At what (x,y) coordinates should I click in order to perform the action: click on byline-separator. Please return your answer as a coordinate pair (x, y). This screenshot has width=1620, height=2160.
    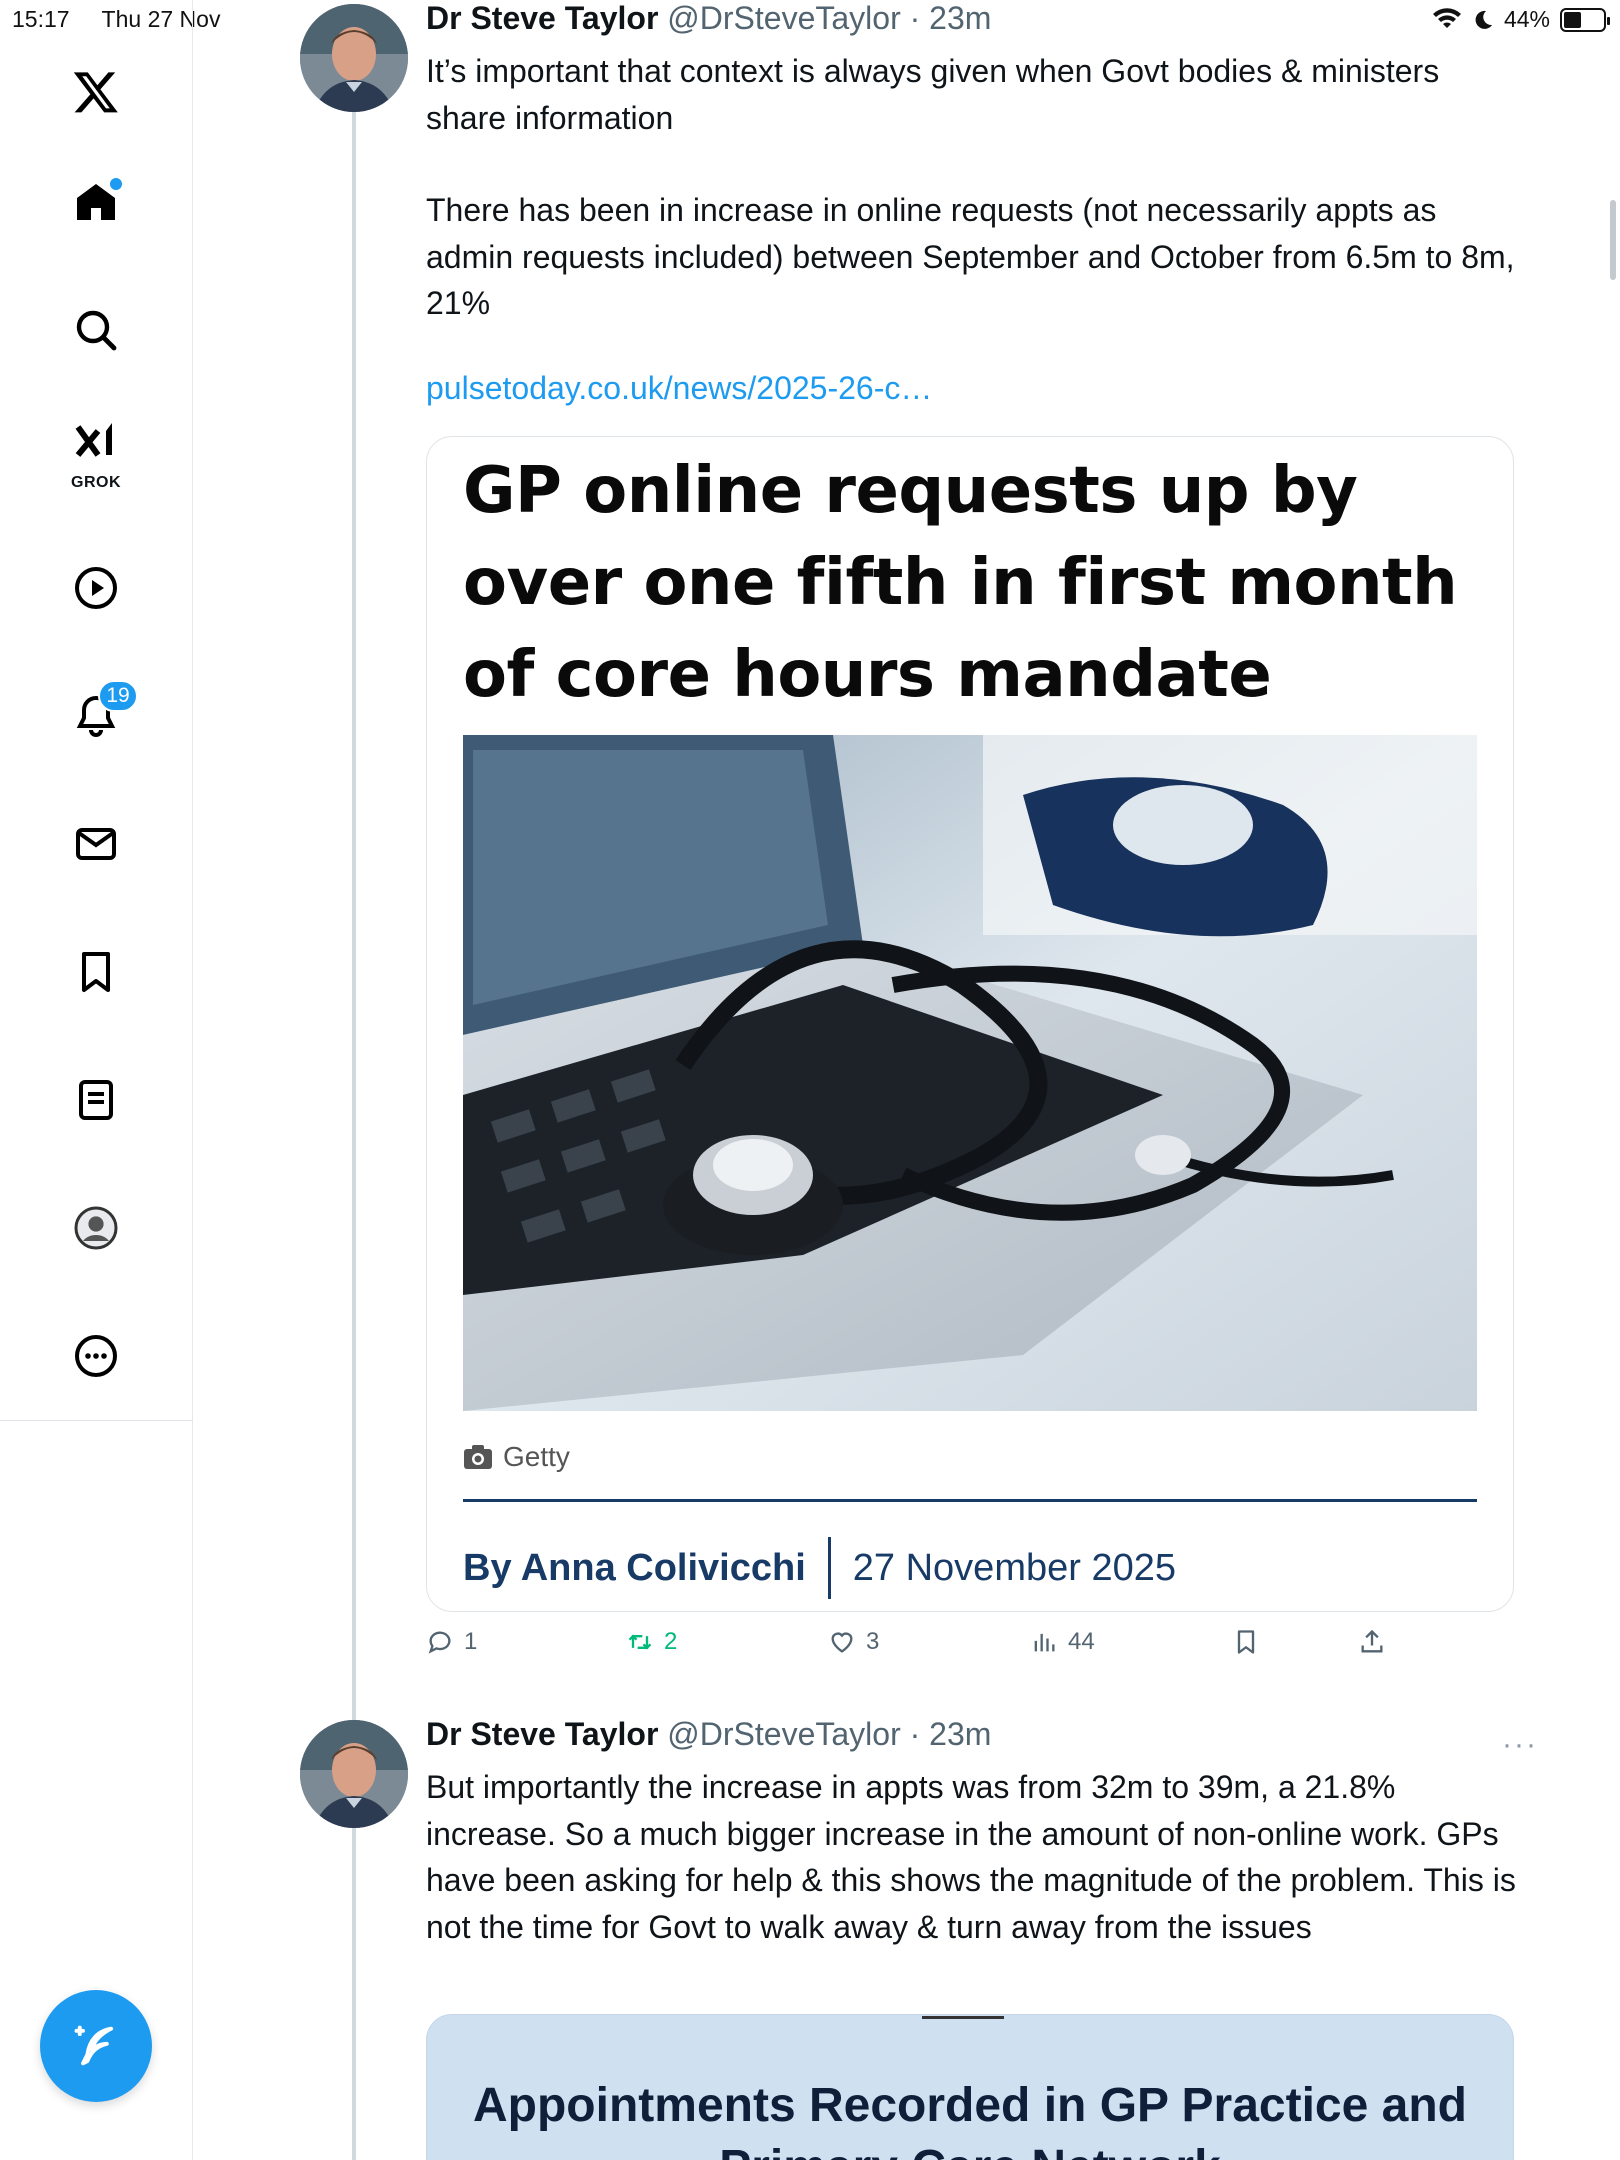
    Looking at the image, I should click on (829, 1568).